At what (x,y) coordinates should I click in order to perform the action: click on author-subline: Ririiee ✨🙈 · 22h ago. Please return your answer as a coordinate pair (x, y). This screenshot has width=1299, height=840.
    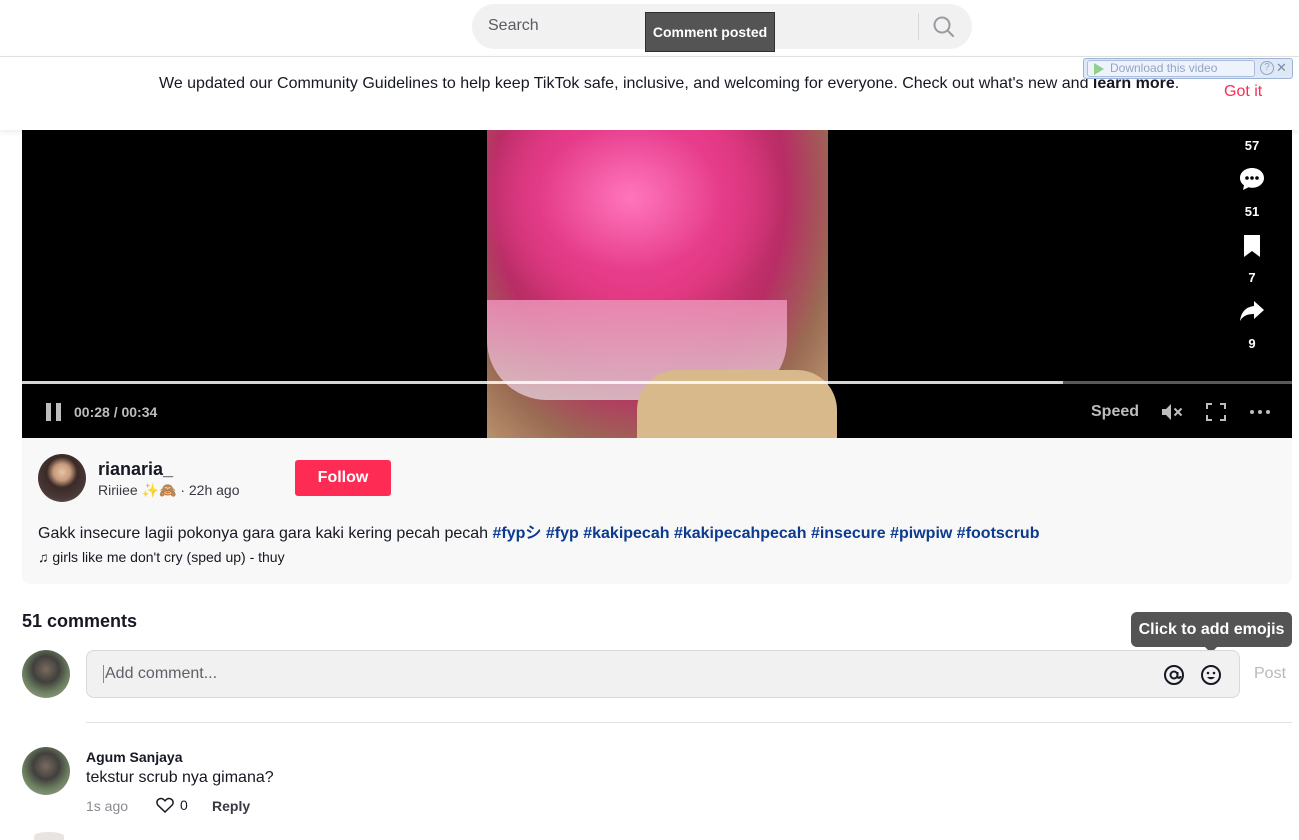
    Looking at the image, I should click on (169, 490).